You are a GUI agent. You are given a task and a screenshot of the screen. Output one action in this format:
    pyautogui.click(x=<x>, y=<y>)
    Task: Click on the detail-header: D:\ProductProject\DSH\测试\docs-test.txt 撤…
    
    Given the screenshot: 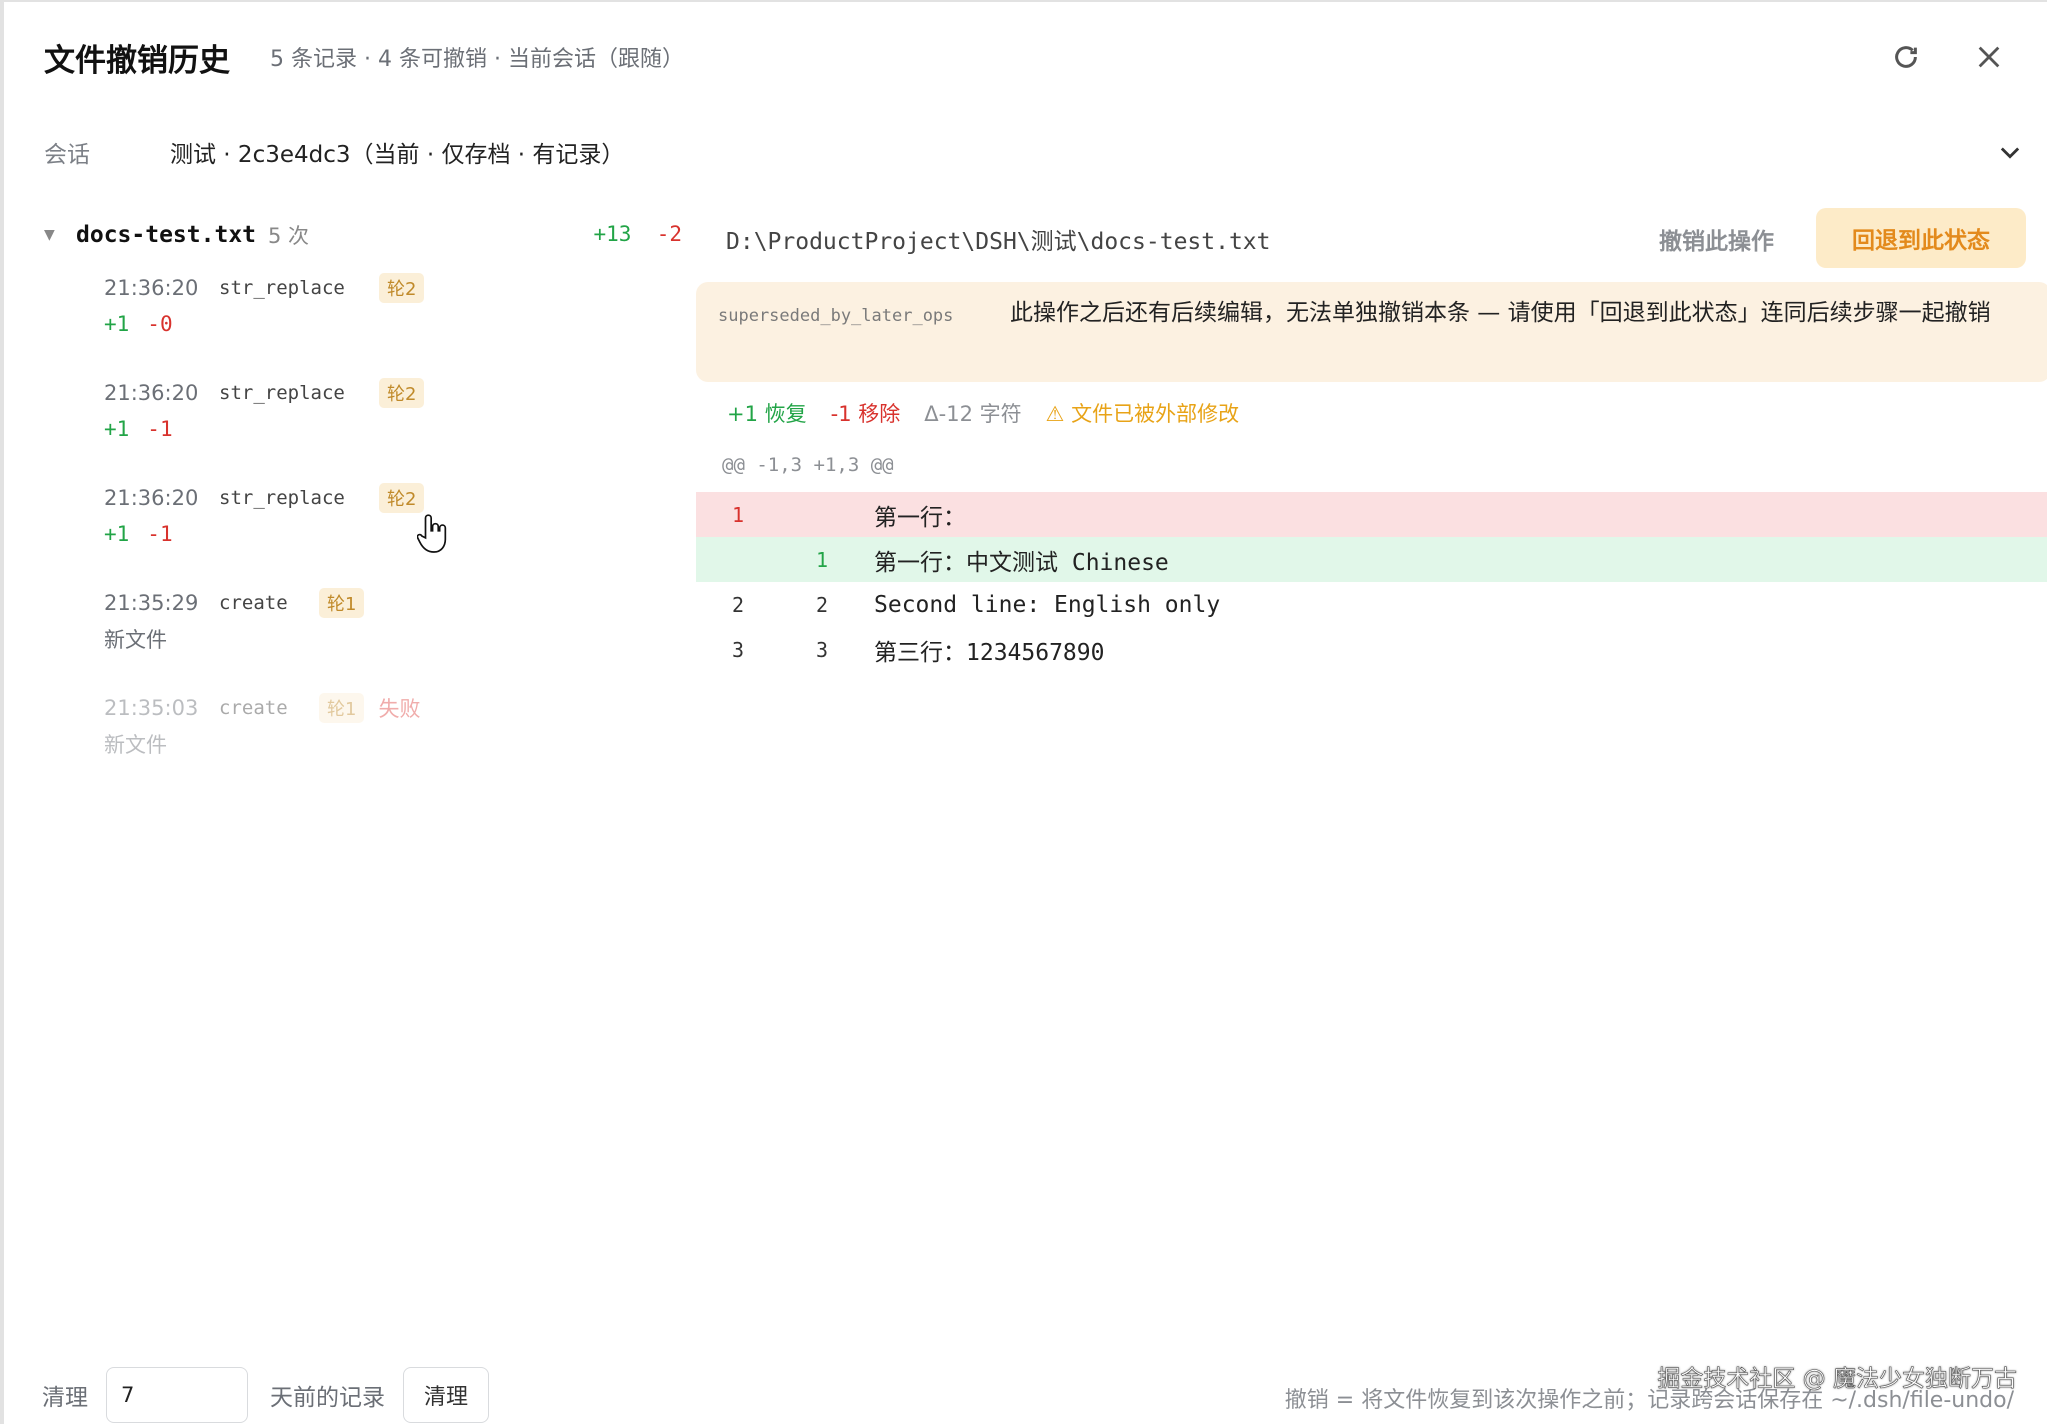 What is the action you would take?
    pyautogui.click(x=1371, y=238)
    